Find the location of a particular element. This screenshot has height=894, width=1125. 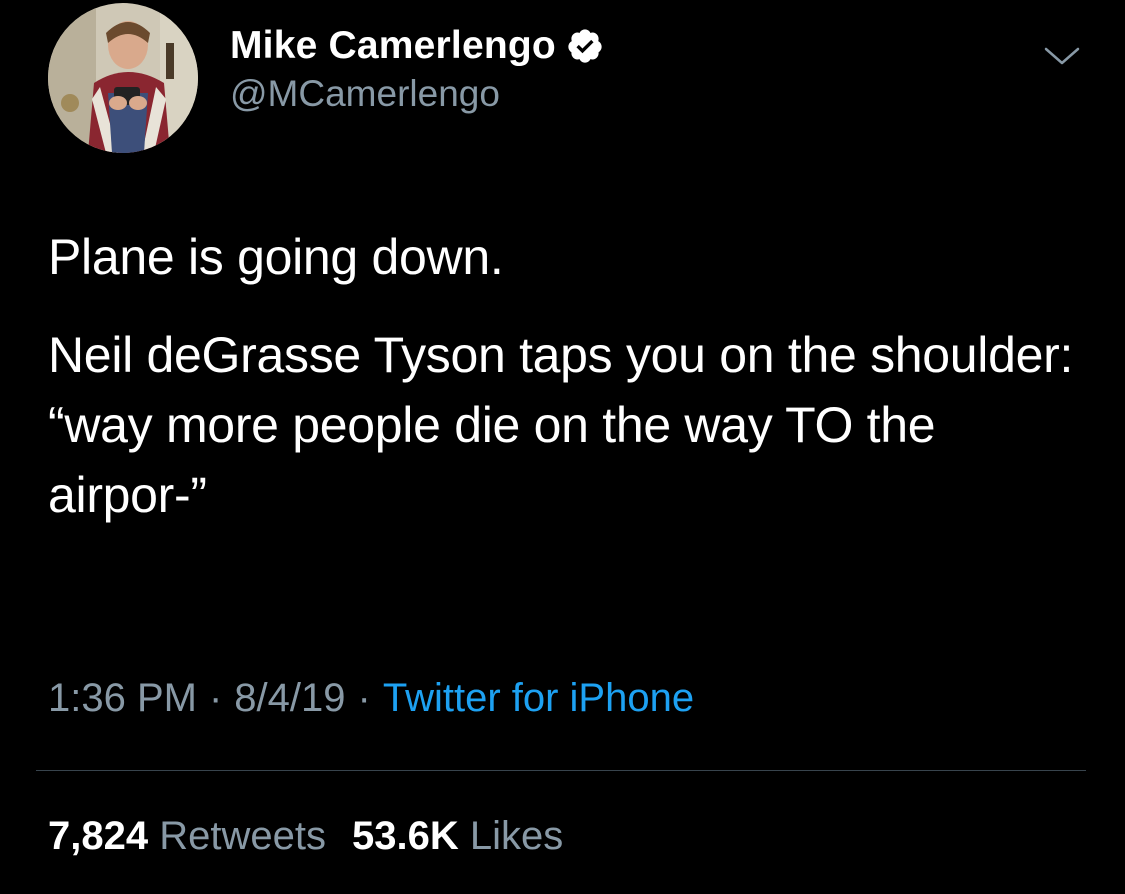

divider is located at coordinates (561, 770).